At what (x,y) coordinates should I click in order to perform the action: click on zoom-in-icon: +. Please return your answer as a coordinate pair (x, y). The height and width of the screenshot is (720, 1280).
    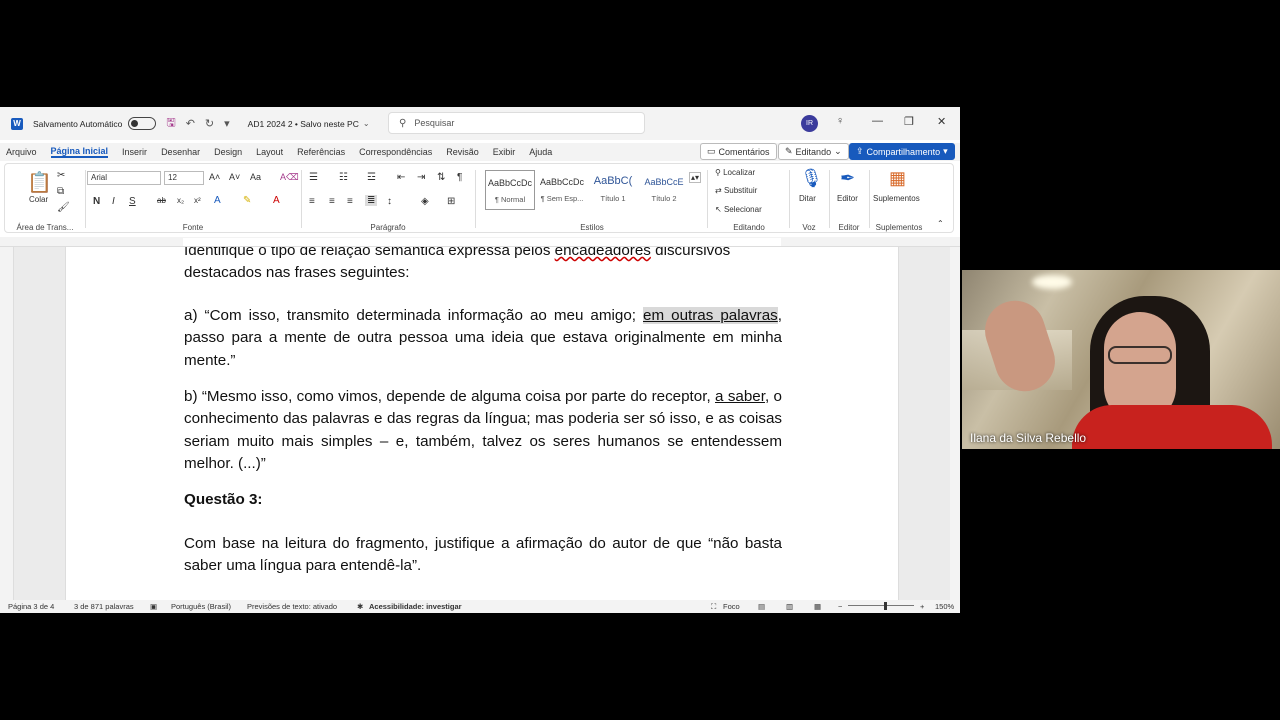
    Looking at the image, I should click on (922, 606).